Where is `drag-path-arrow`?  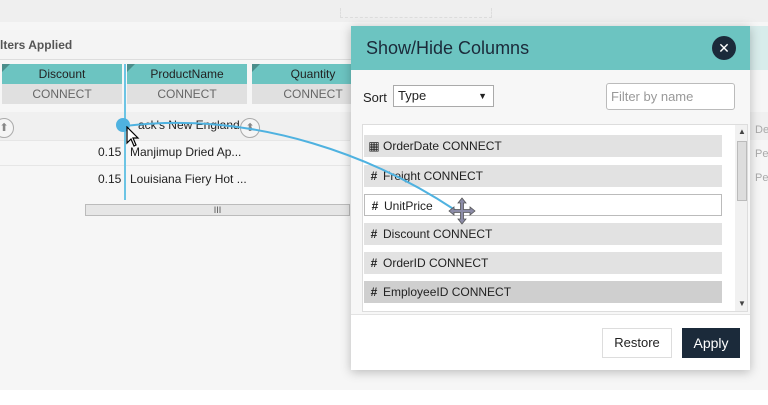
drag-path-arrow is located at coordinates (290, 166).